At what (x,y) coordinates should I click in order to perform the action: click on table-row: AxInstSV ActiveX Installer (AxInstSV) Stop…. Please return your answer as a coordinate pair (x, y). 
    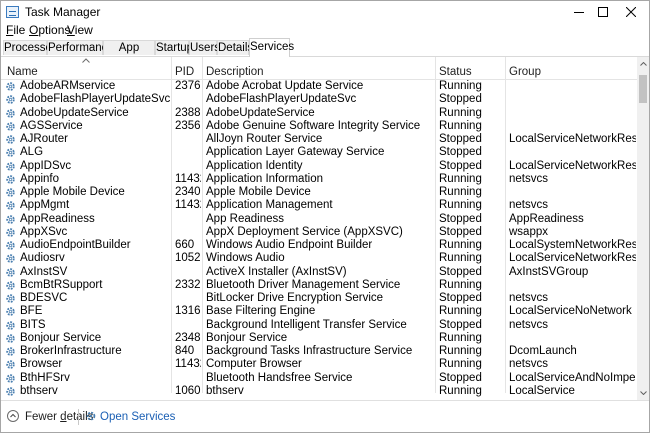
    Looking at the image, I should click on (319, 272).